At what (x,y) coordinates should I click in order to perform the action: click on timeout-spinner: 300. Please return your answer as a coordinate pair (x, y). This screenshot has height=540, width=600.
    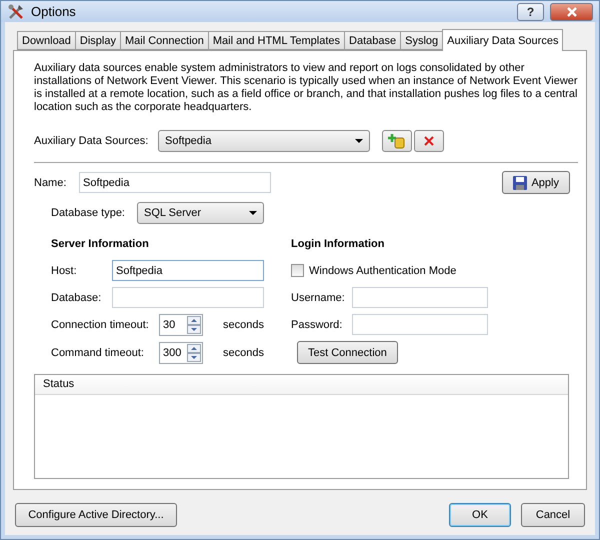
    Looking at the image, I should click on (181, 353).